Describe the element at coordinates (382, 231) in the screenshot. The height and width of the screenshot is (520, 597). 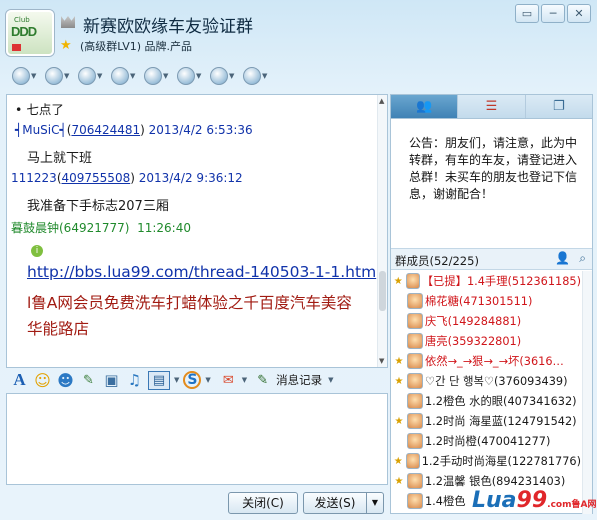
I see `chat-scrollbar: ▲ ▼` at that location.